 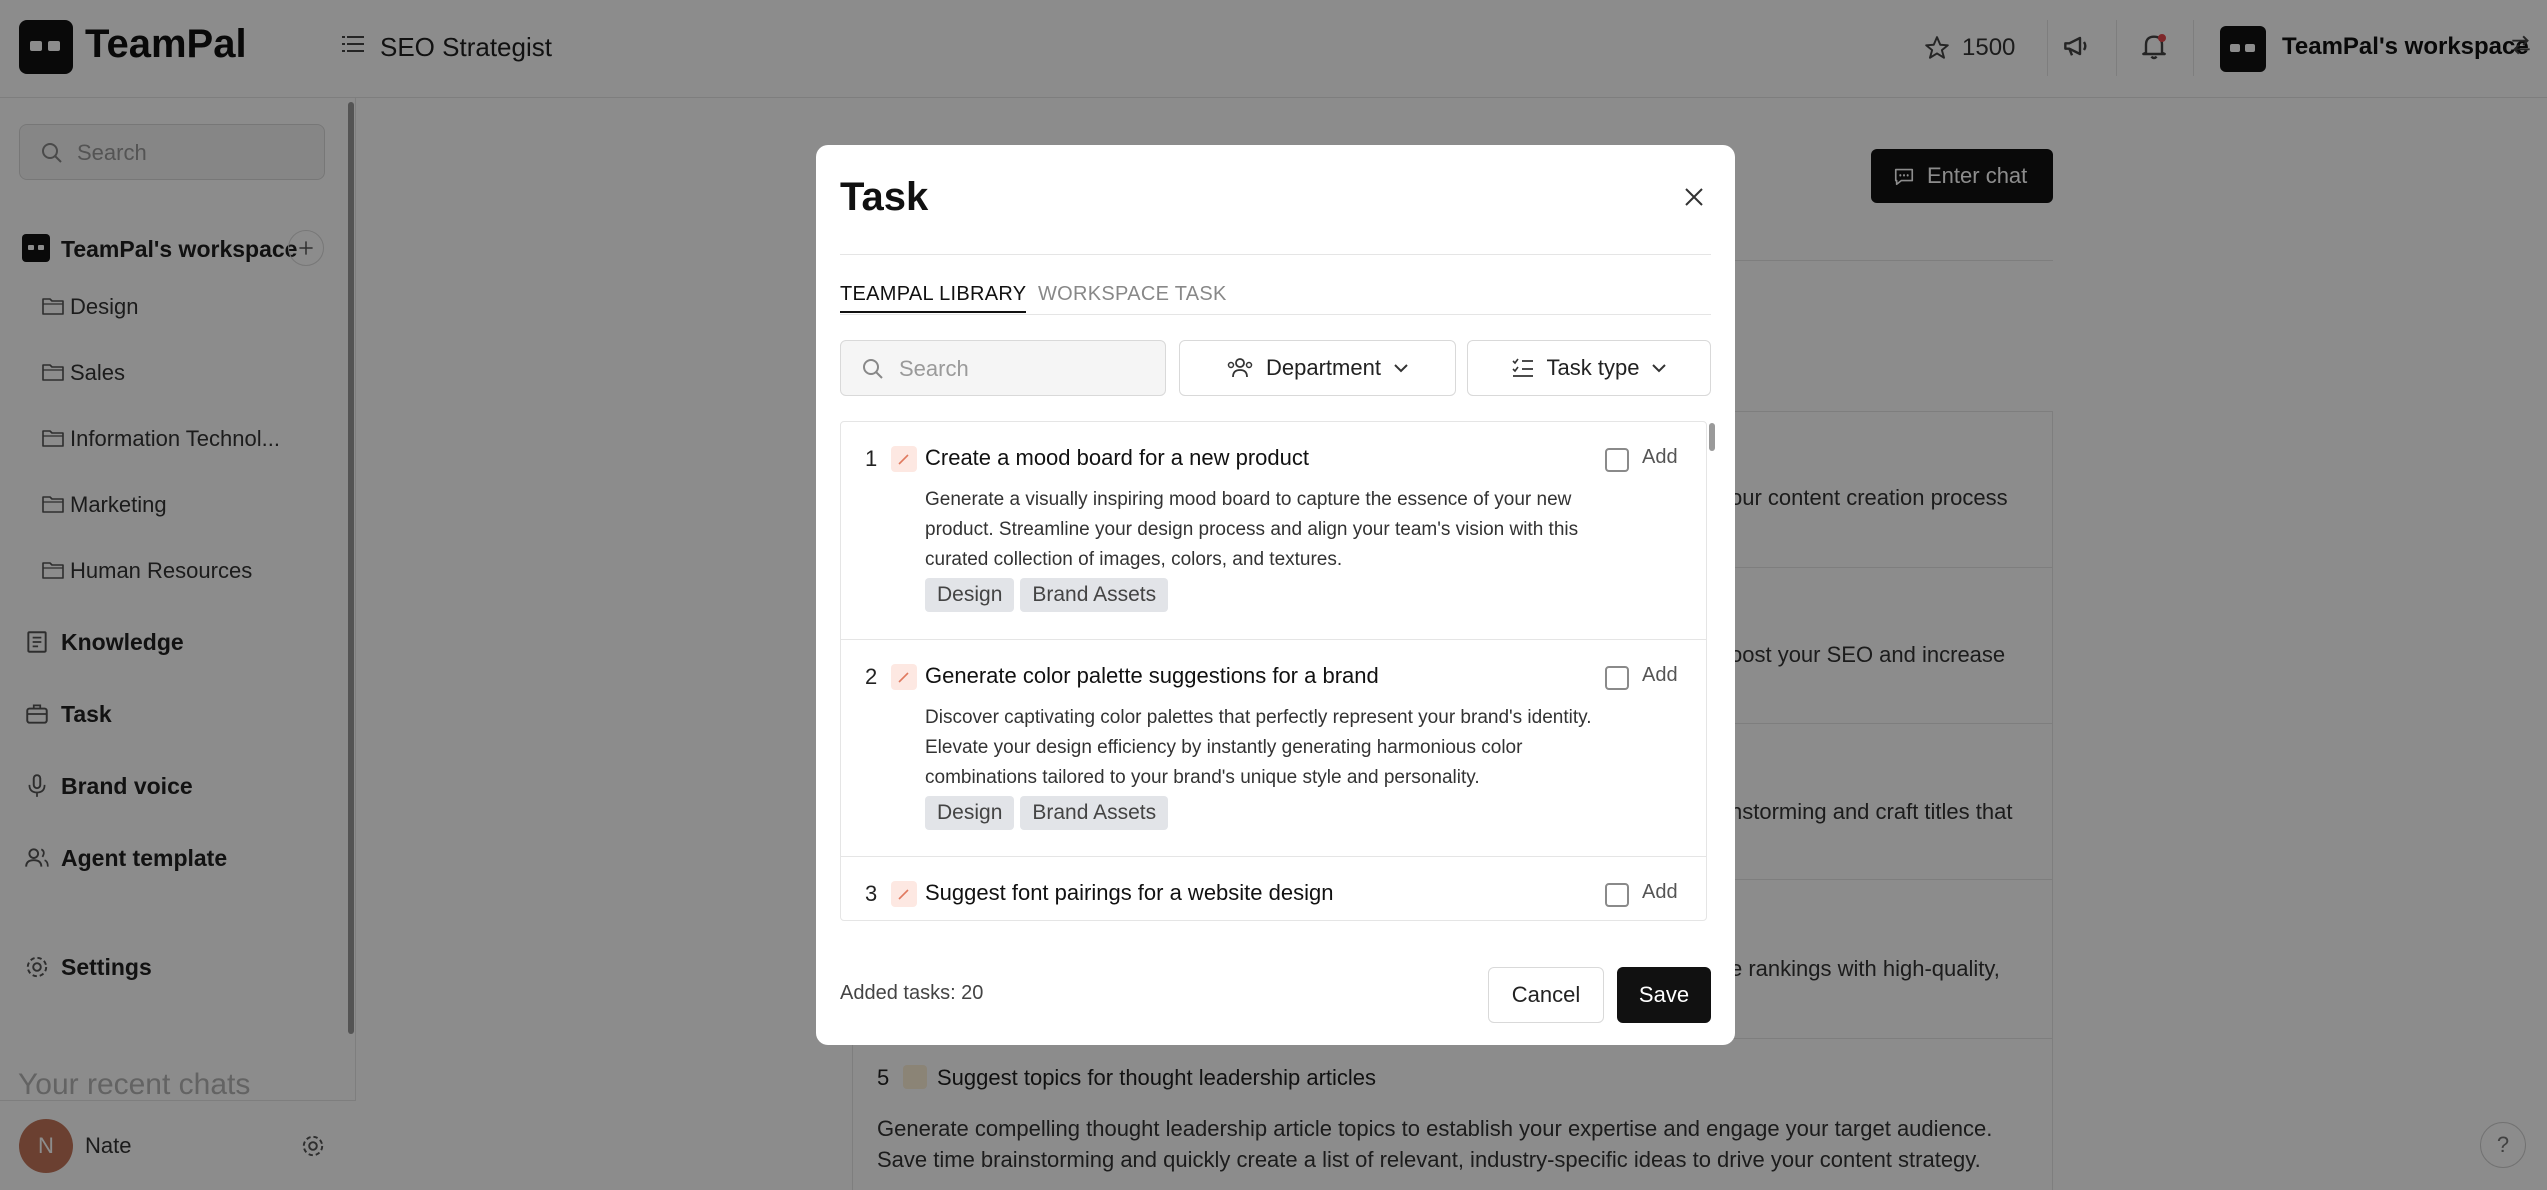 What do you see at coordinates (884, 197) in the screenshot?
I see `modal-title: Task` at bounding box center [884, 197].